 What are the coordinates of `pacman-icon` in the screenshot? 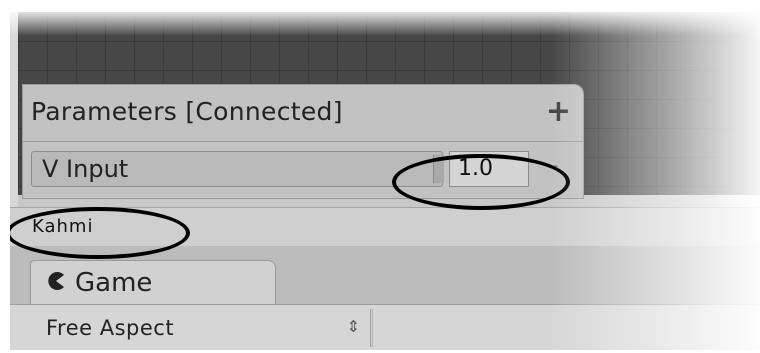 It's located at (56, 281).